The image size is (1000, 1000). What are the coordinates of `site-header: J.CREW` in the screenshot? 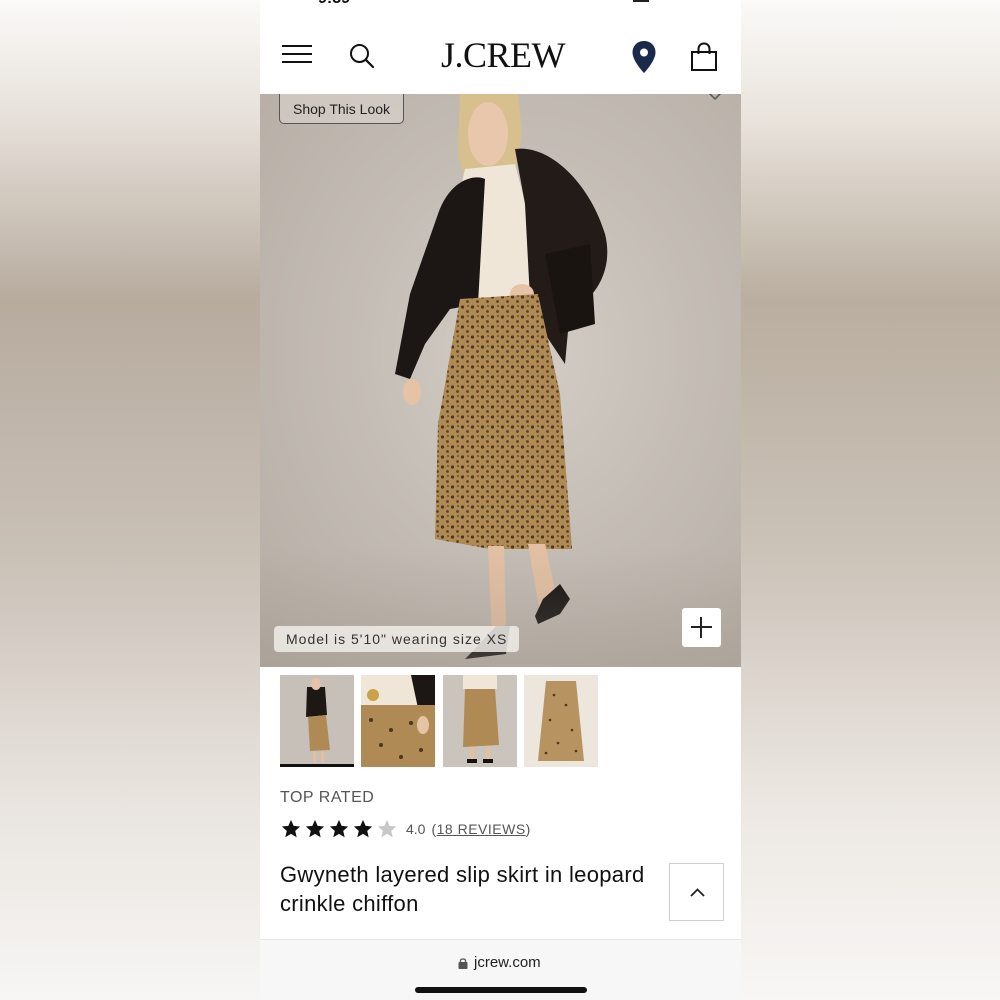 It's located at (500, 57).